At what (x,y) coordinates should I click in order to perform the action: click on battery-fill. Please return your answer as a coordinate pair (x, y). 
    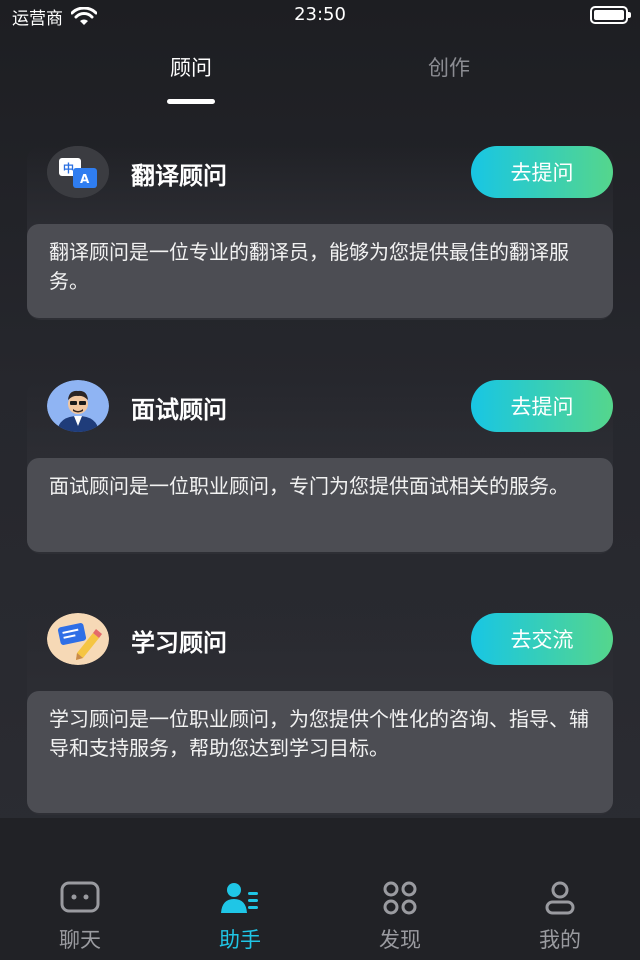
    Looking at the image, I should click on (609, 15).